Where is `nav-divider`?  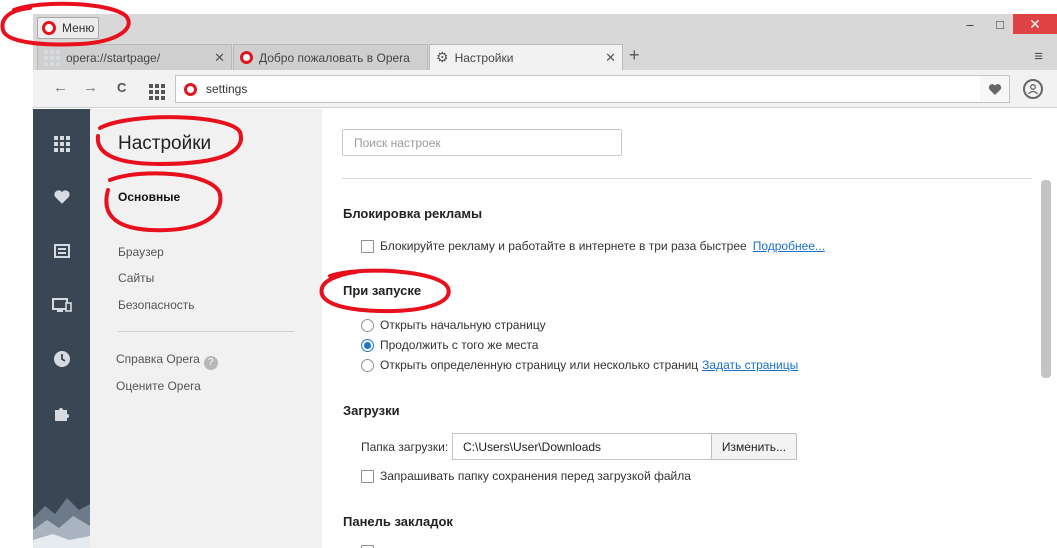 nav-divider is located at coordinates (206, 331).